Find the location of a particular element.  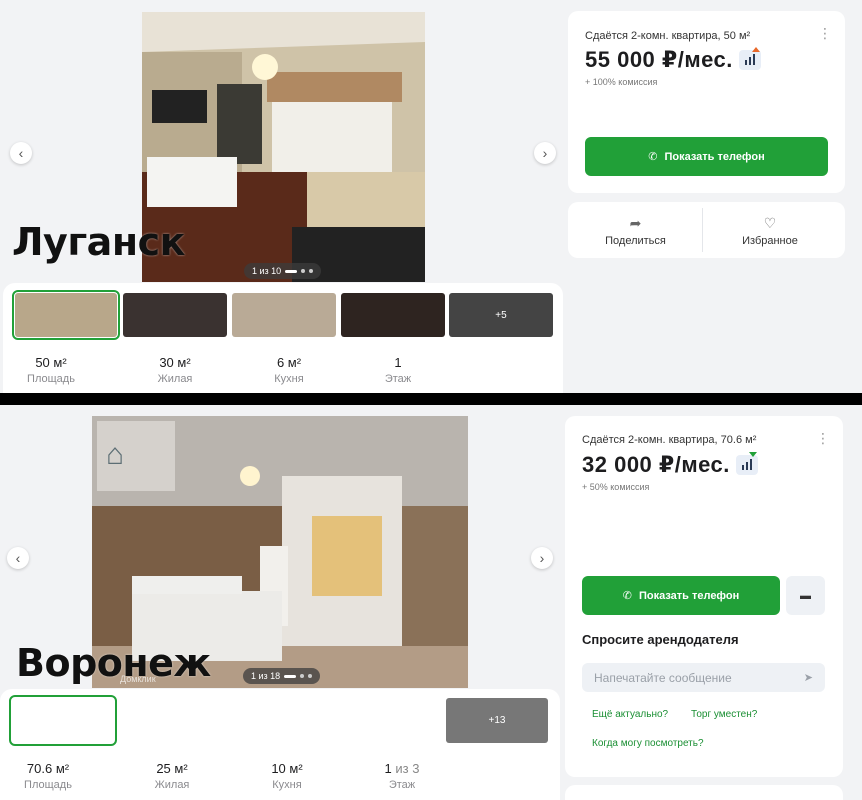

commission: + 100% комиссия is located at coordinates (621, 82).